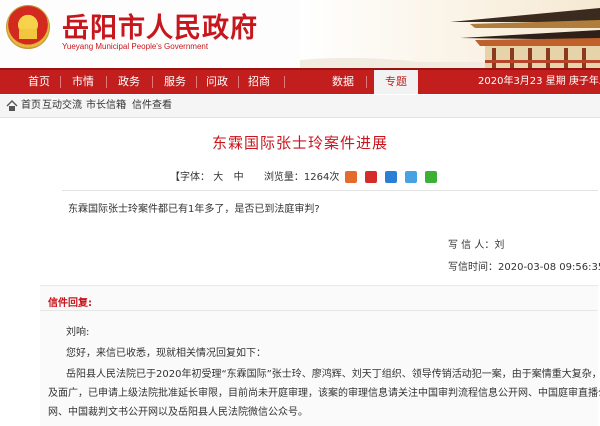 Image resolution: width=600 pixels, height=426 pixels. What do you see at coordinates (194, 209) in the screenshot?
I see `letter-question: 东霖国际张士玲案件都已有1年多了，是否已到法庭审判?` at bounding box center [194, 209].